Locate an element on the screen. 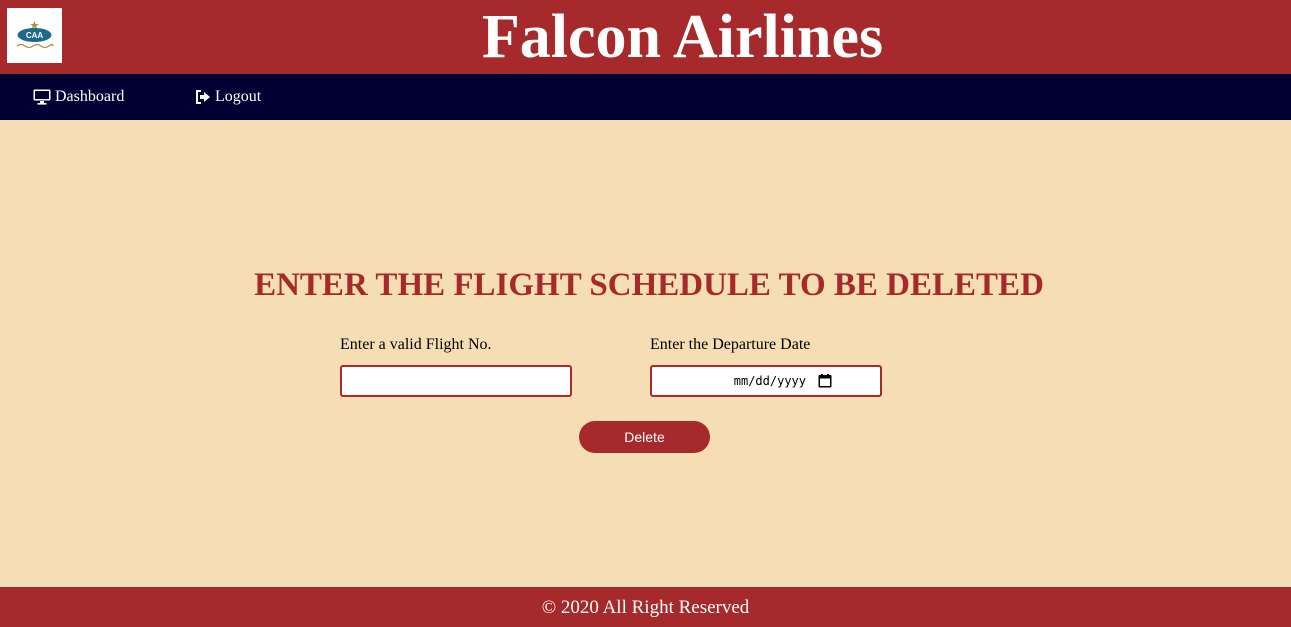 This screenshot has height=627, width=1291. nav-logout-link: Logout is located at coordinates (228, 97).